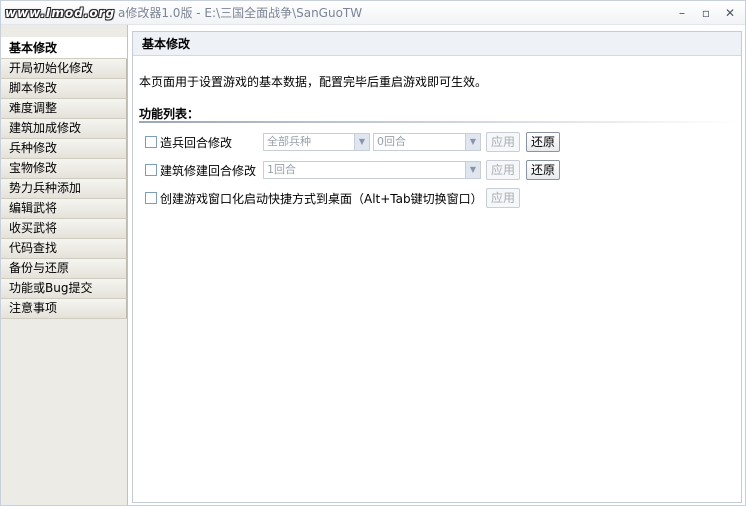  What do you see at coordinates (151, 142) in the screenshot?
I see `recruit-turns-checkbox` at bounding box center [151, 142].